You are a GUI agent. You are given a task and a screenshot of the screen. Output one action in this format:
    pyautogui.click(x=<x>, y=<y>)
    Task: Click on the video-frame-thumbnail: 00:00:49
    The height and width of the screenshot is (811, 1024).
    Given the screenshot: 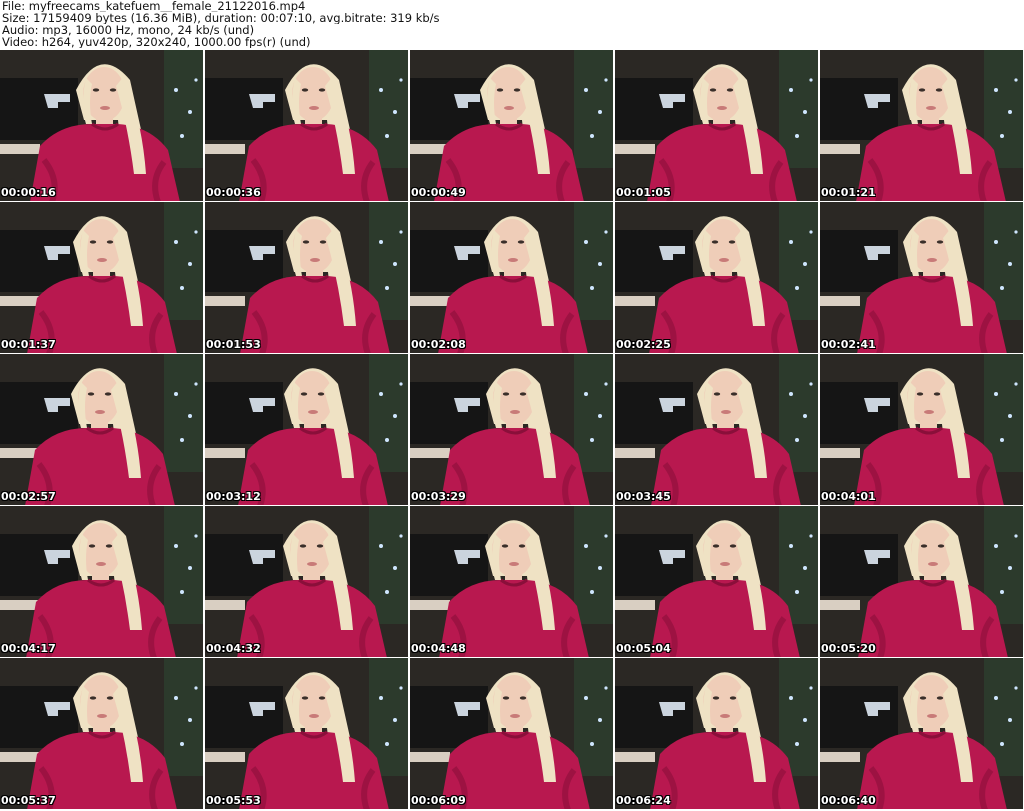 What is the action you would take?
    pyautogui.click(x=512, y=126)
    